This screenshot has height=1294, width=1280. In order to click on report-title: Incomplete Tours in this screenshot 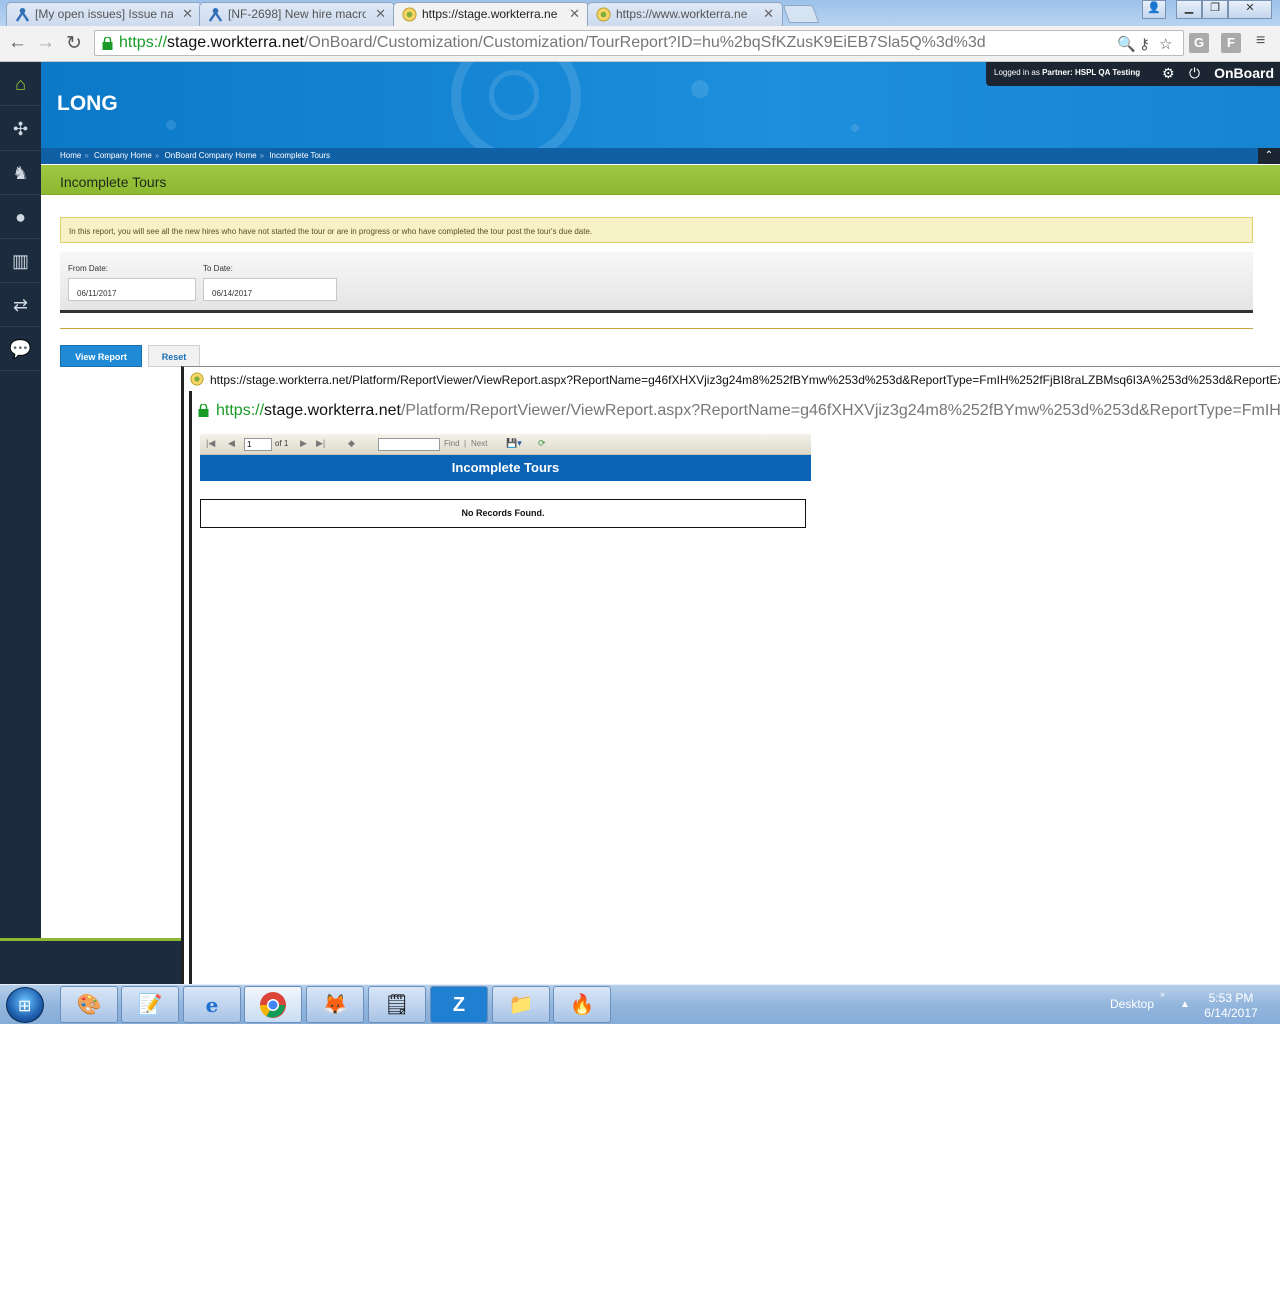, I will do `click(505, 468)`.